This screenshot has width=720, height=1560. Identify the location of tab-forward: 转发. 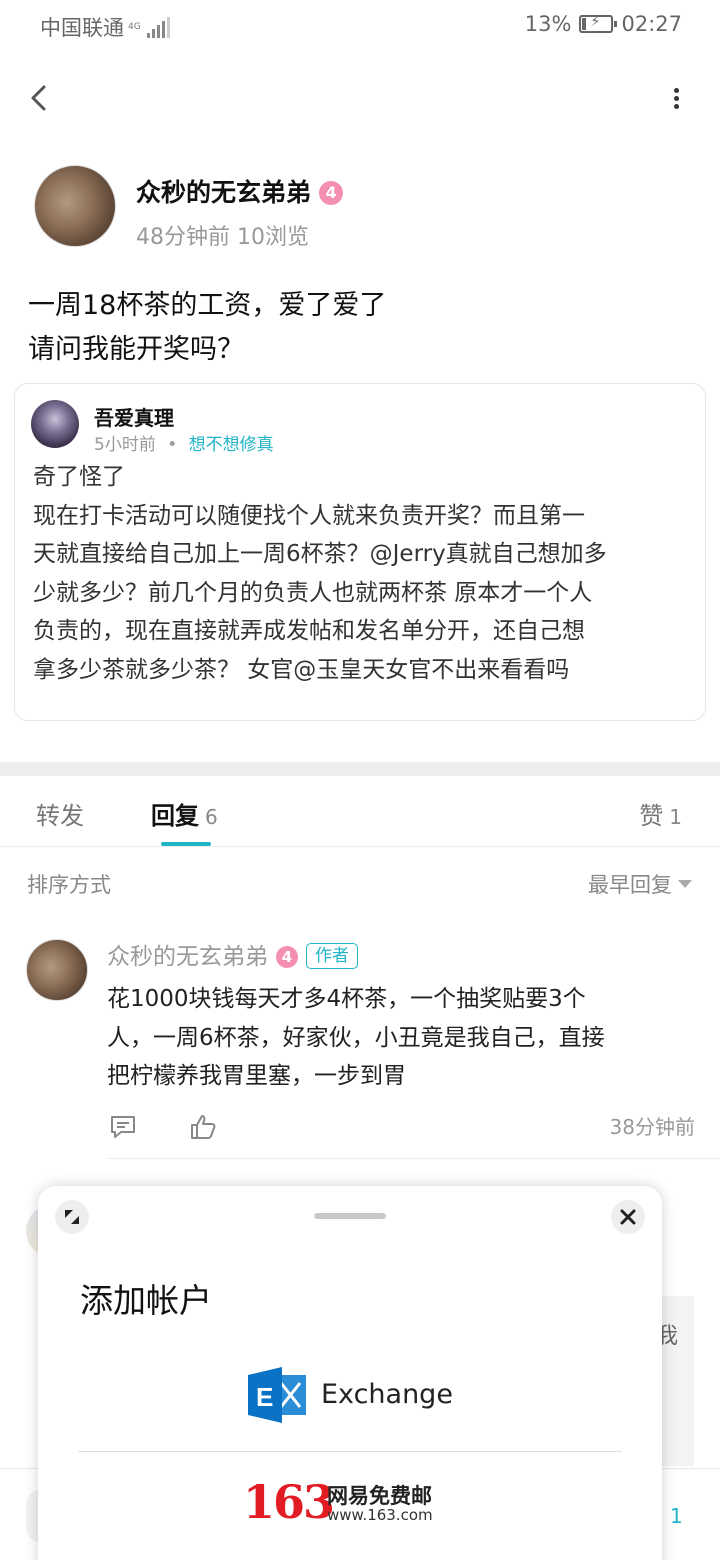
(60, 813).